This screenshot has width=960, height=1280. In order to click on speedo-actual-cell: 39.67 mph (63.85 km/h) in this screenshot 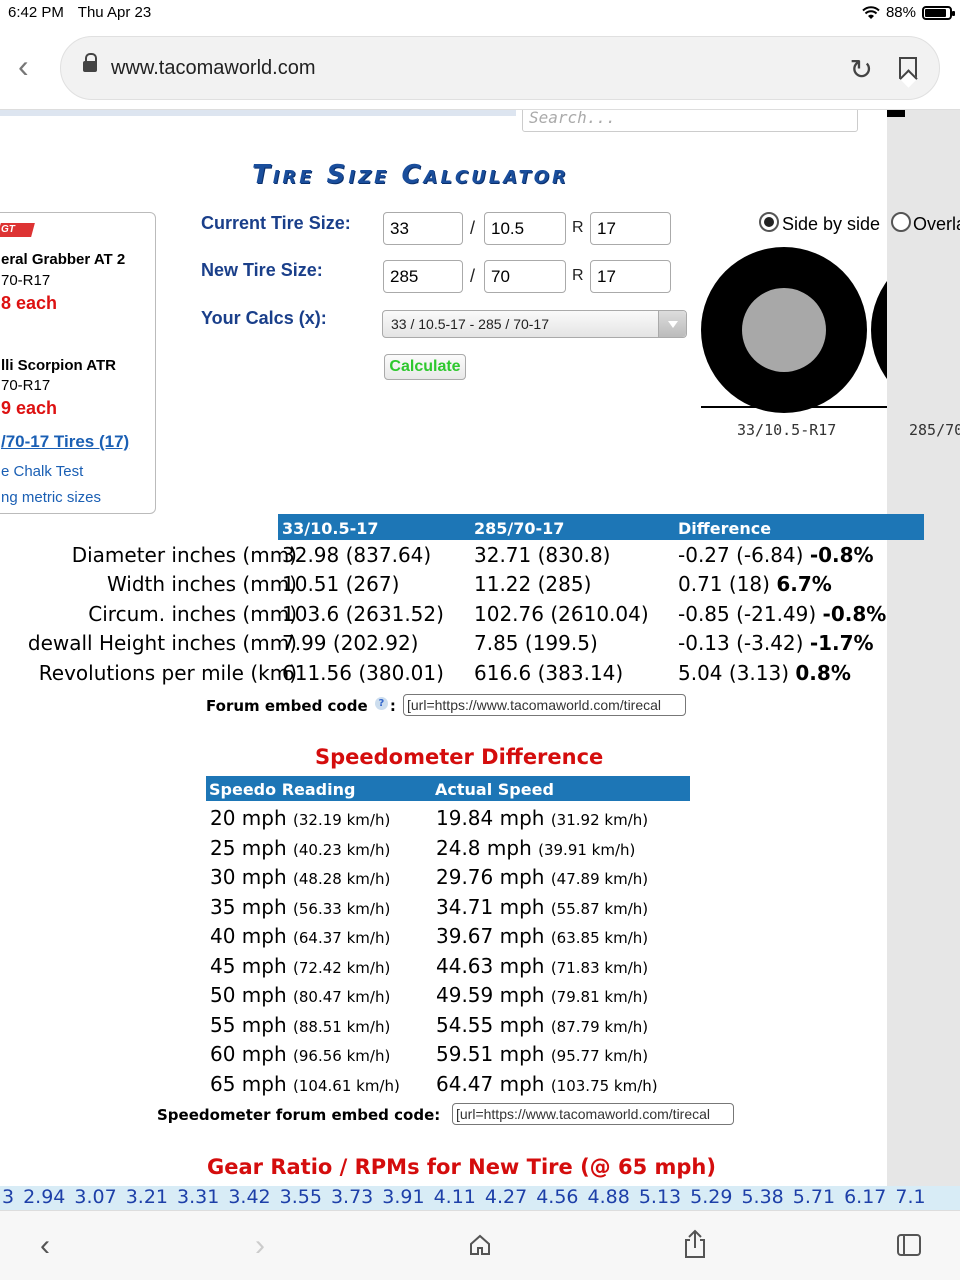, I will do `click(542, 936)`.